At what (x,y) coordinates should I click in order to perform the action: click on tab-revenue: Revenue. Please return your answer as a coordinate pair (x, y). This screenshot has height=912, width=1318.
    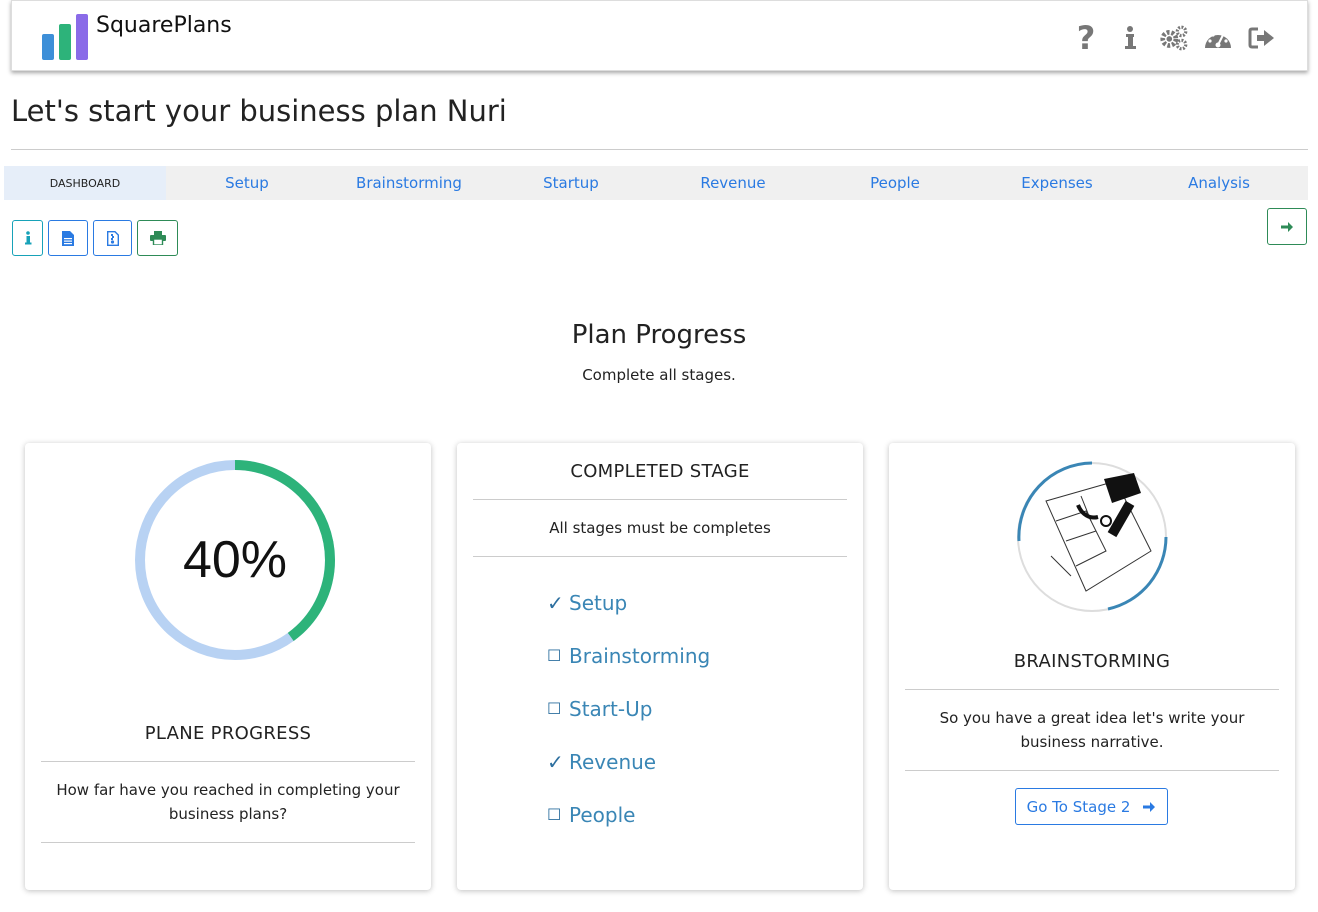
    Looking at the image, I should click on (733, 183).